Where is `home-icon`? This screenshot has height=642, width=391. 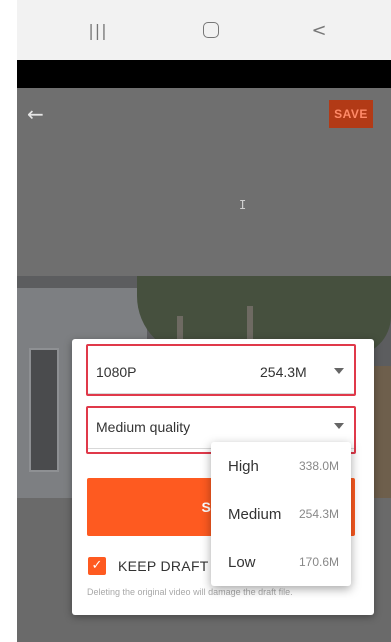
home-icon is located at coordinates (211, 30).